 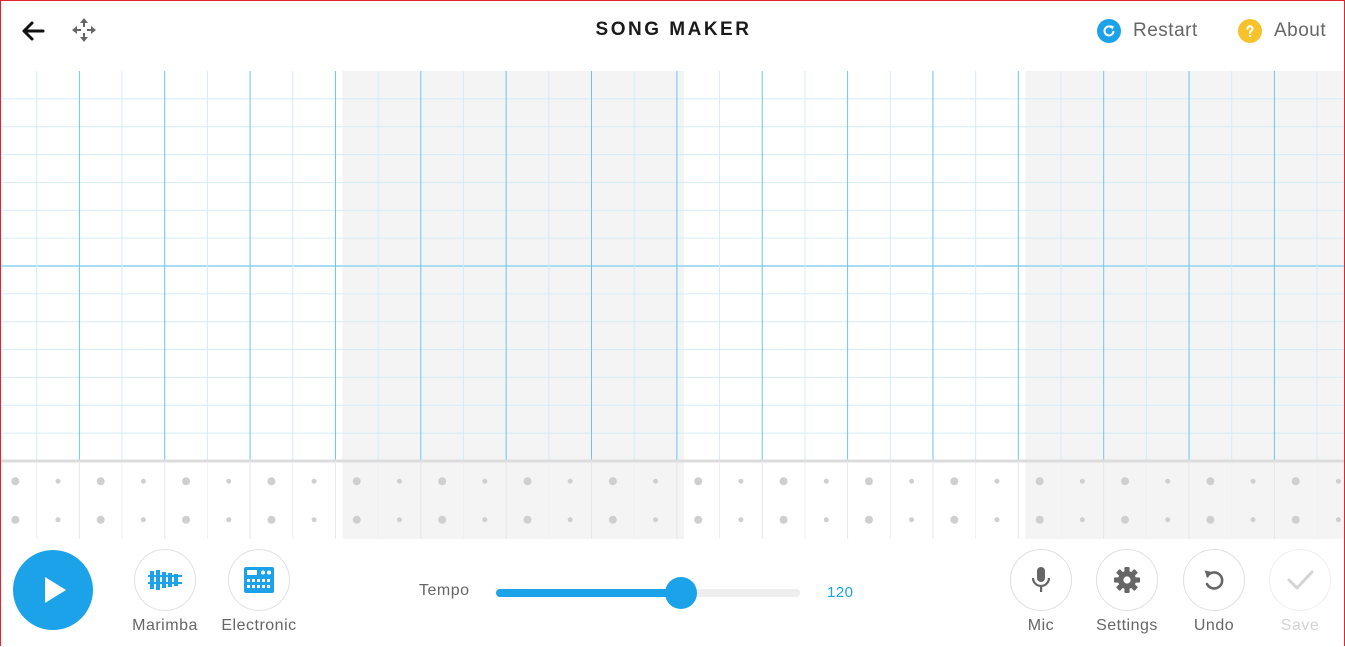 I want to click on save-ring, so click(x=1300, y=580).